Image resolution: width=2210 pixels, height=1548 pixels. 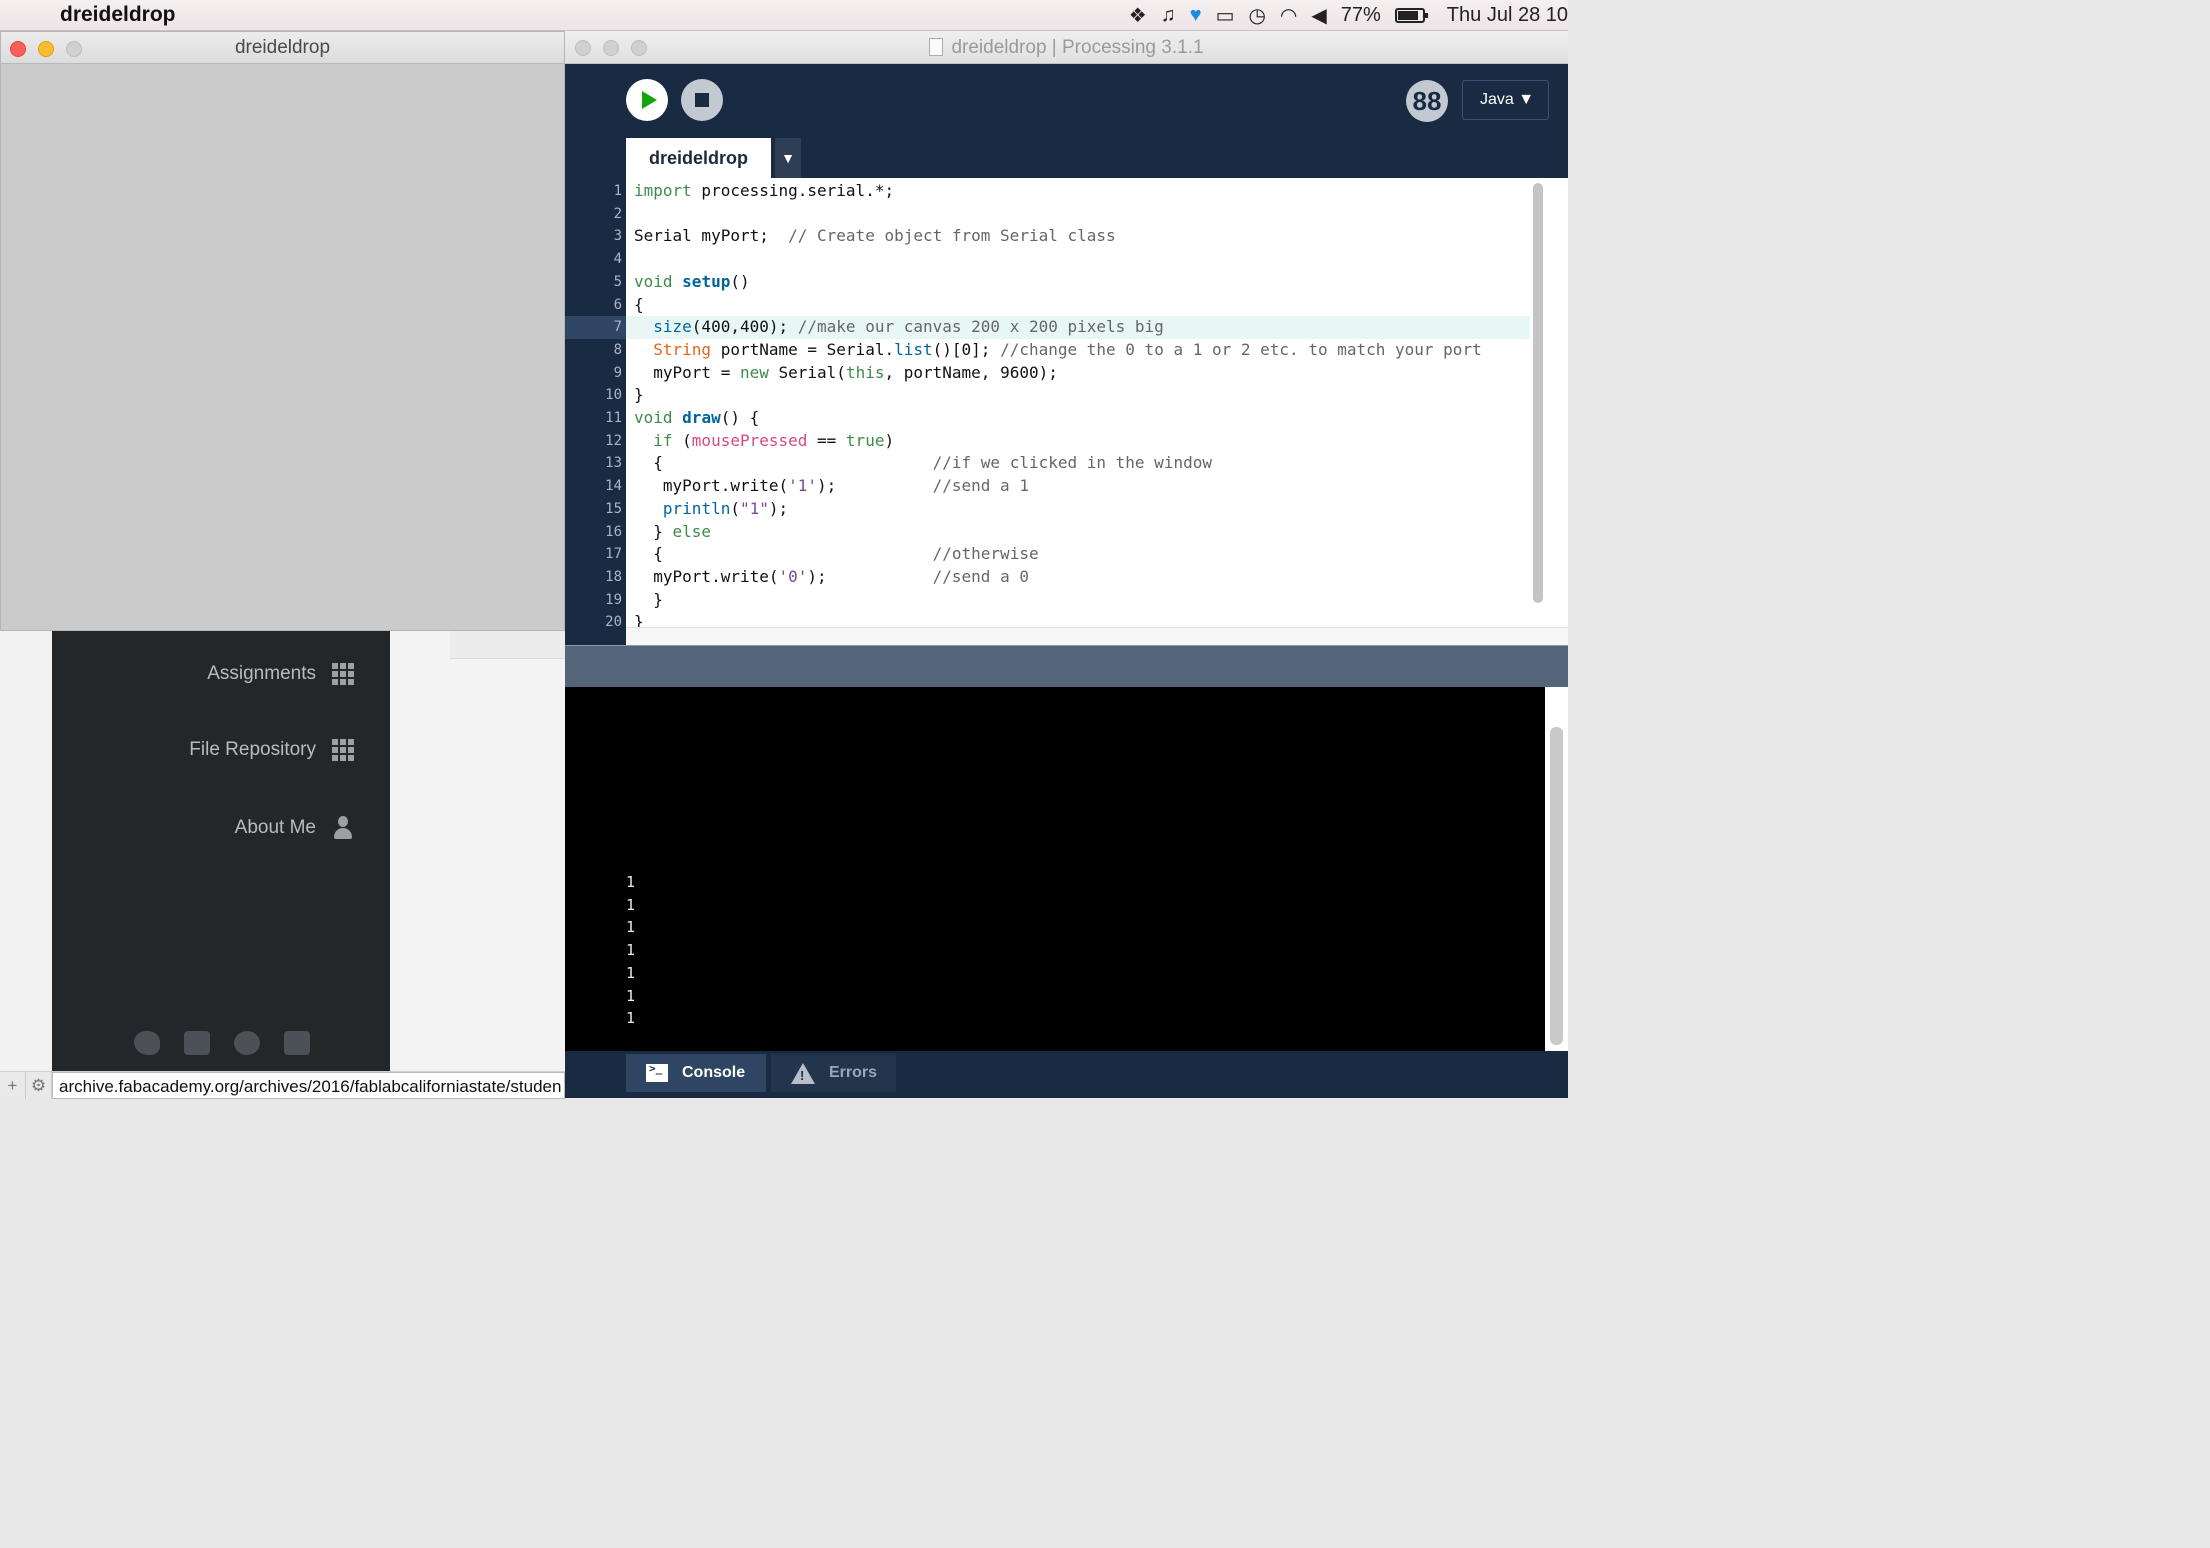 I want to click on keyword: true, so click(x=865, y=440).